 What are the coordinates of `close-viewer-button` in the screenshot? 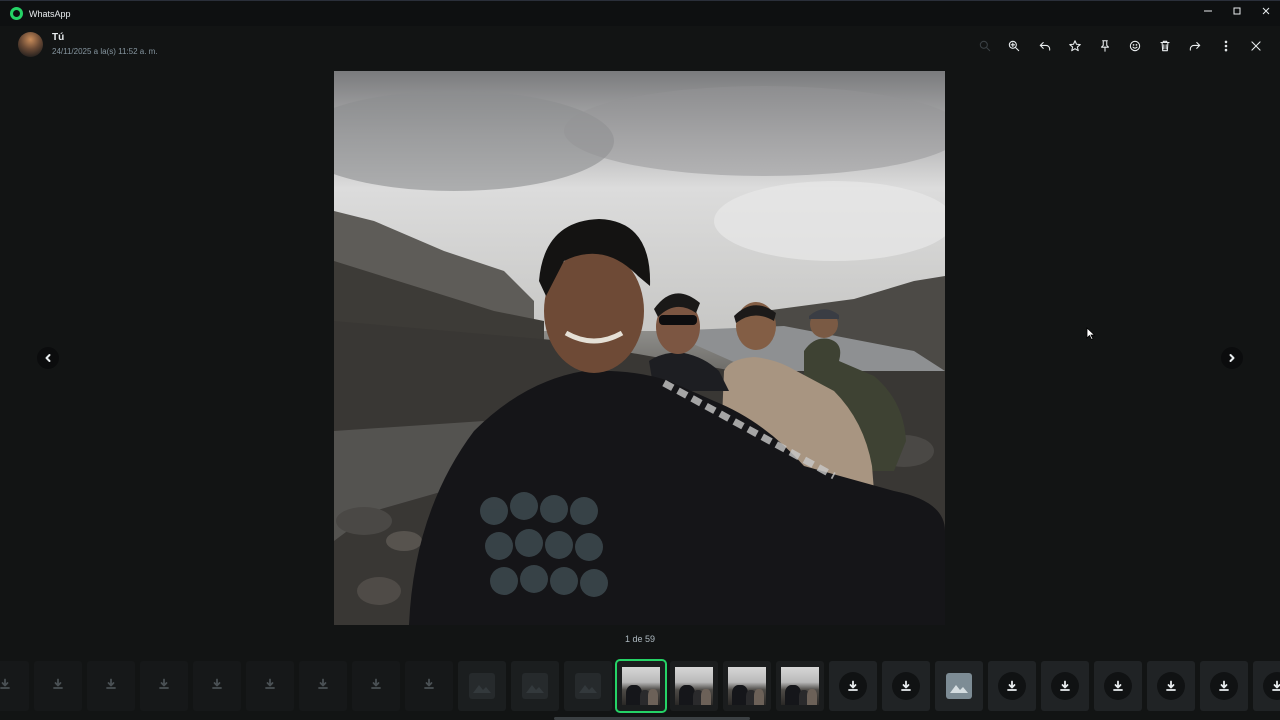 It's located at (1256, 46).